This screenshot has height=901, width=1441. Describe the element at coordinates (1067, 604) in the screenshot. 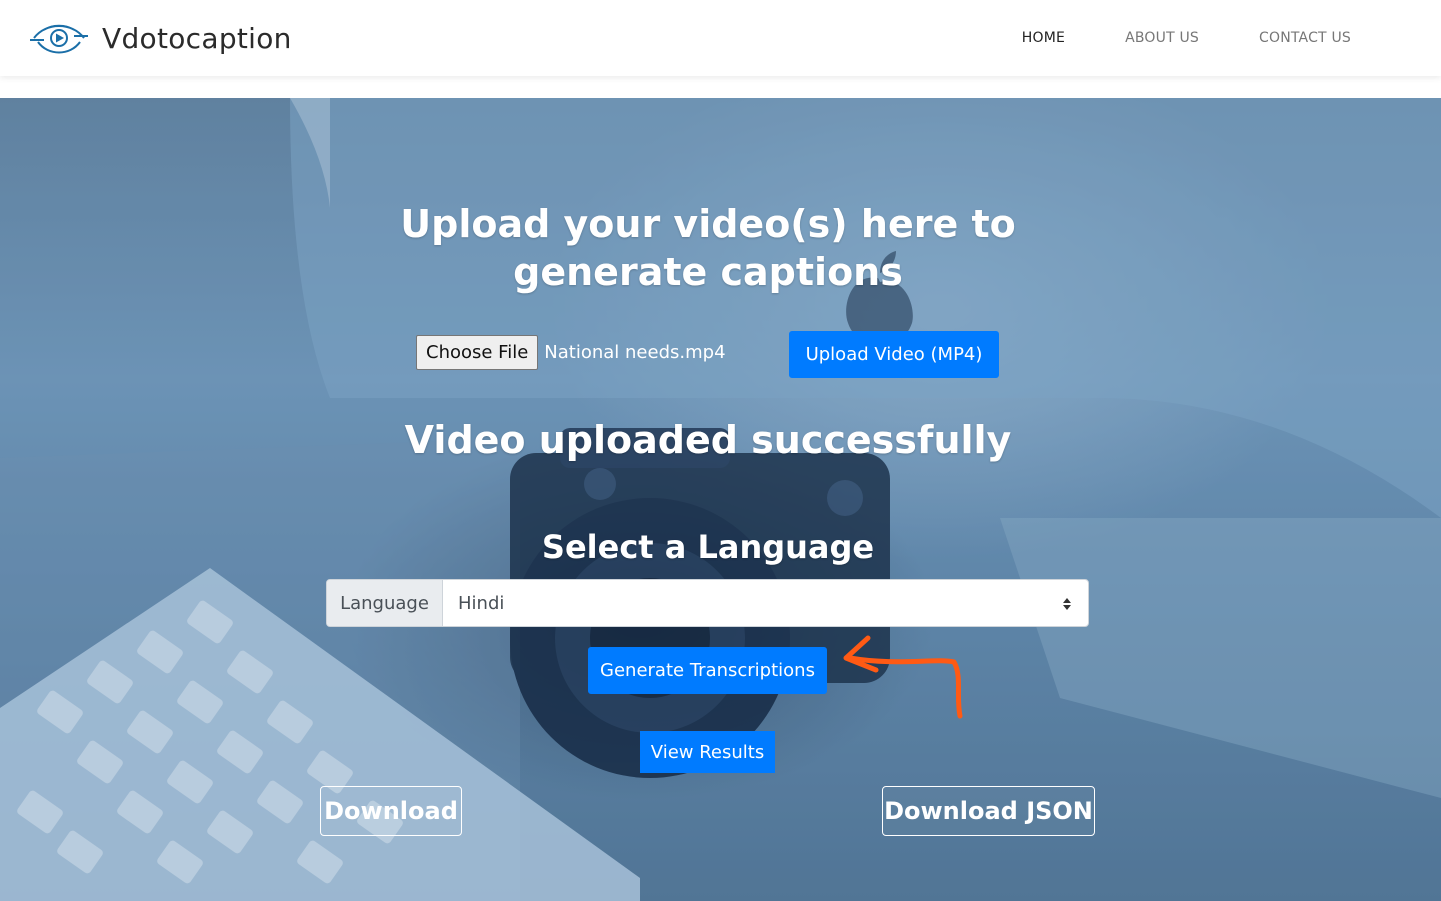

I see `up-down-caret-icon` at that location.